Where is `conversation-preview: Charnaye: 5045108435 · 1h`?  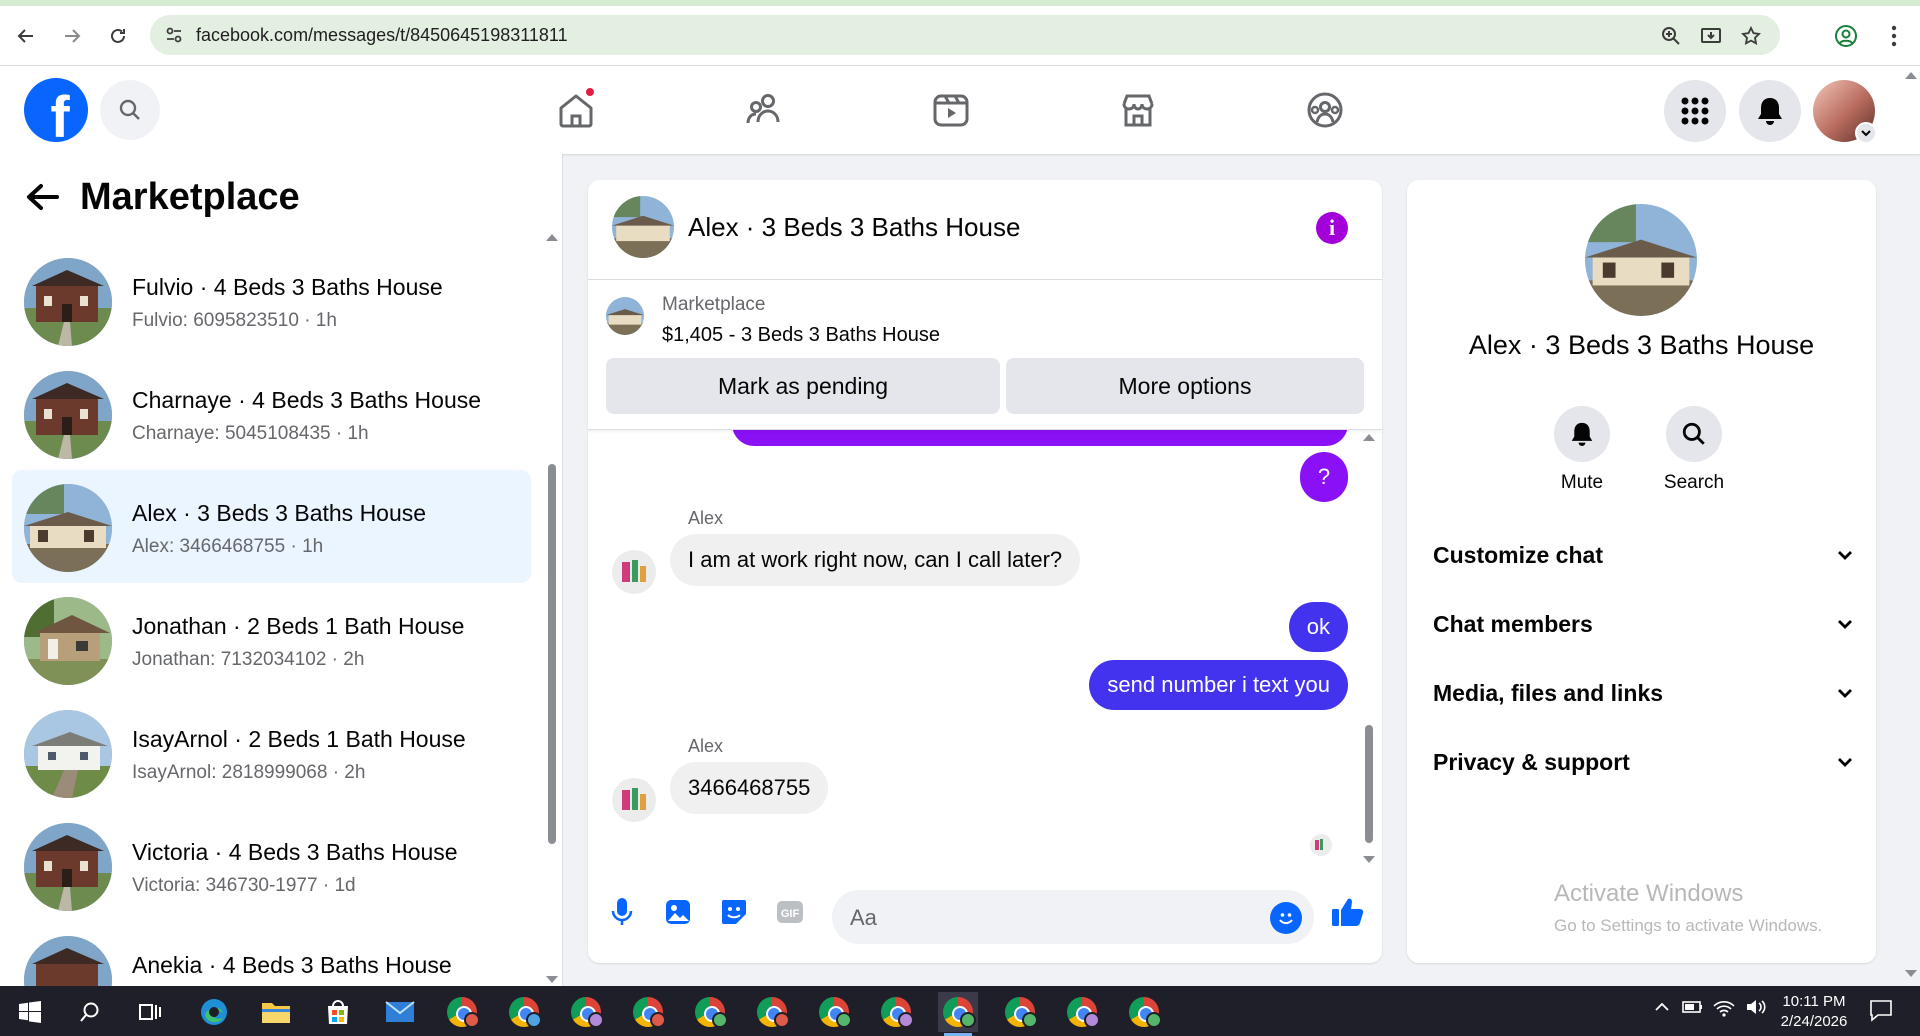 conversation-preview: Charnaye: 5045108435 · 1h is located at coordinates (250, 433).